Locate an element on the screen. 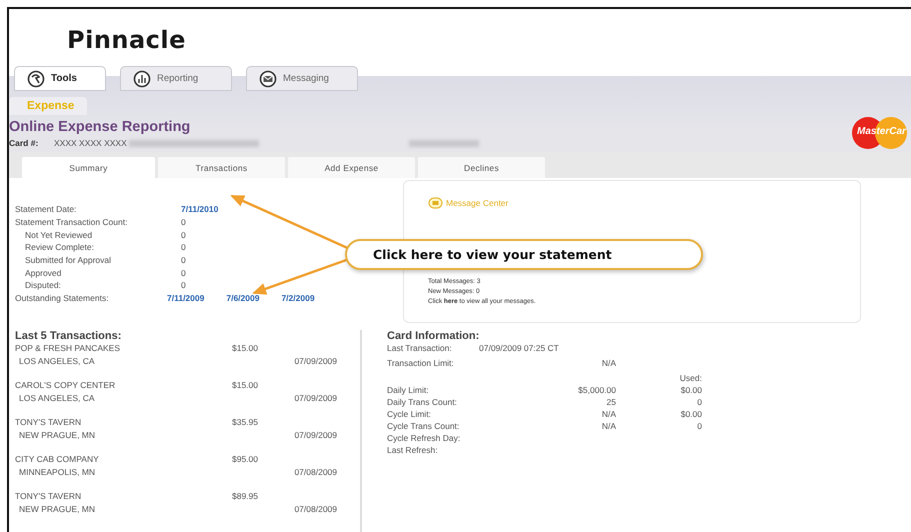 The height and width of the screenshot is (532, 911). statement-link: 7/2/2009 is located at coordinates (298, 298).